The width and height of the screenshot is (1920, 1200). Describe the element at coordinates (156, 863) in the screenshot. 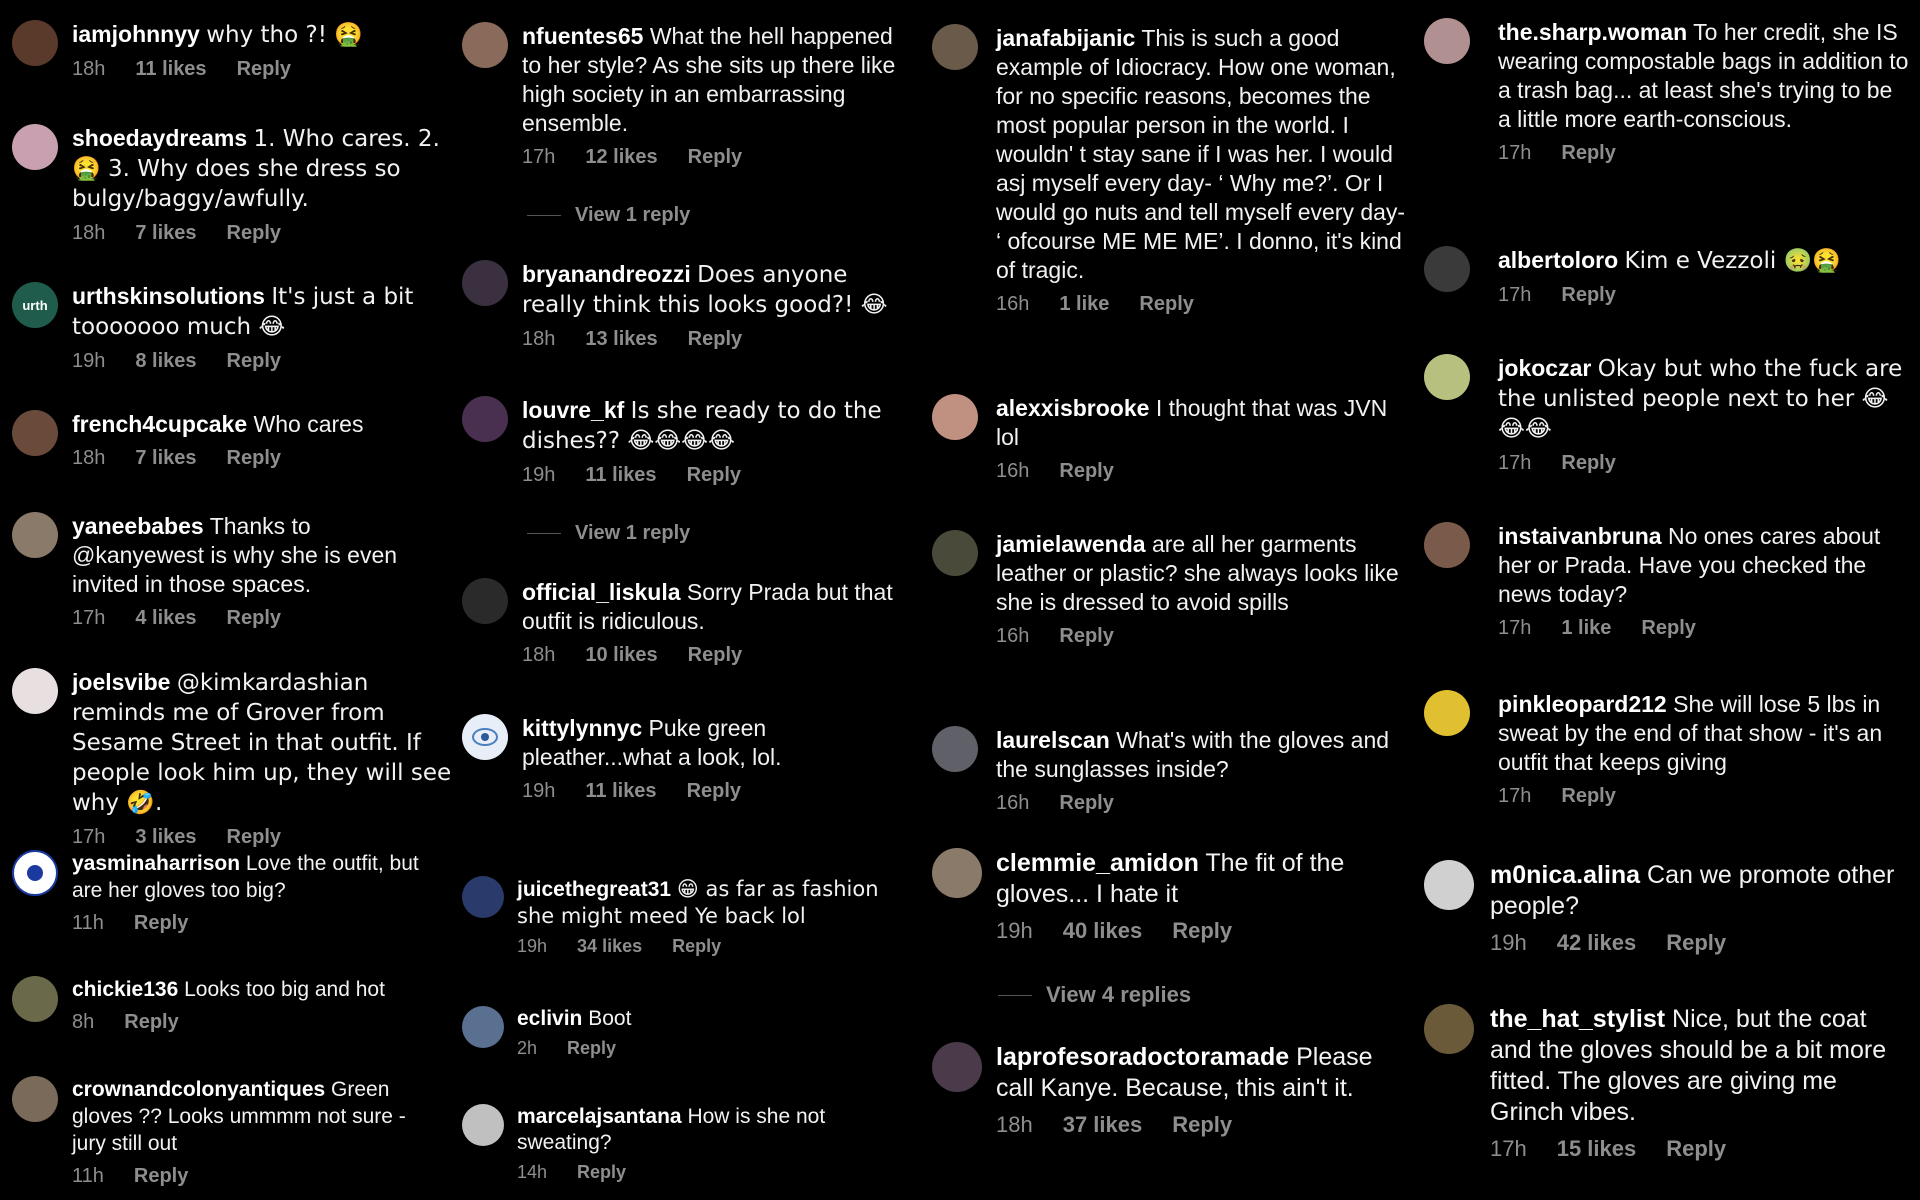

I see `username: yasminaharrison` at that location.